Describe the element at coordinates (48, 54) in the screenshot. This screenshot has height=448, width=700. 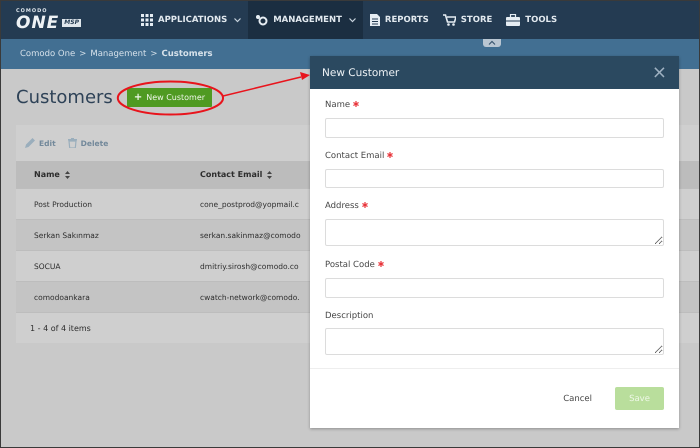
I see `breadcrumb-link: Comodo One` at that location.